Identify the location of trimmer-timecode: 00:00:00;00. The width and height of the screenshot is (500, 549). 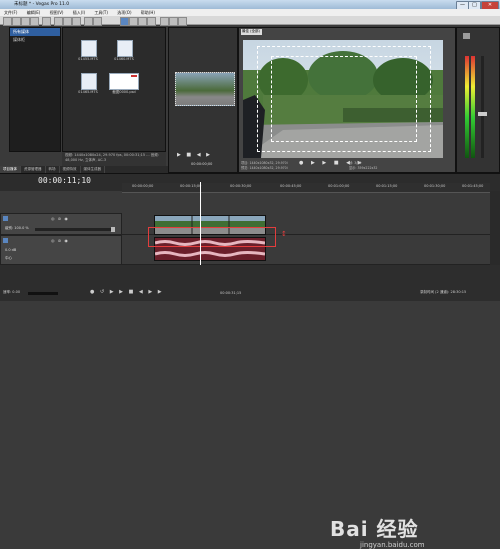
(202, 164).